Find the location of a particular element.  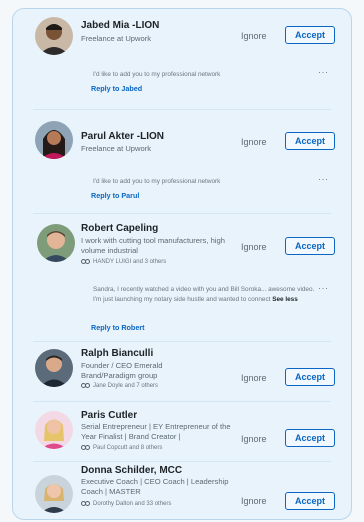

mutual-connections: Jane Doyle and 7 others is located at coordinates (119, 386).